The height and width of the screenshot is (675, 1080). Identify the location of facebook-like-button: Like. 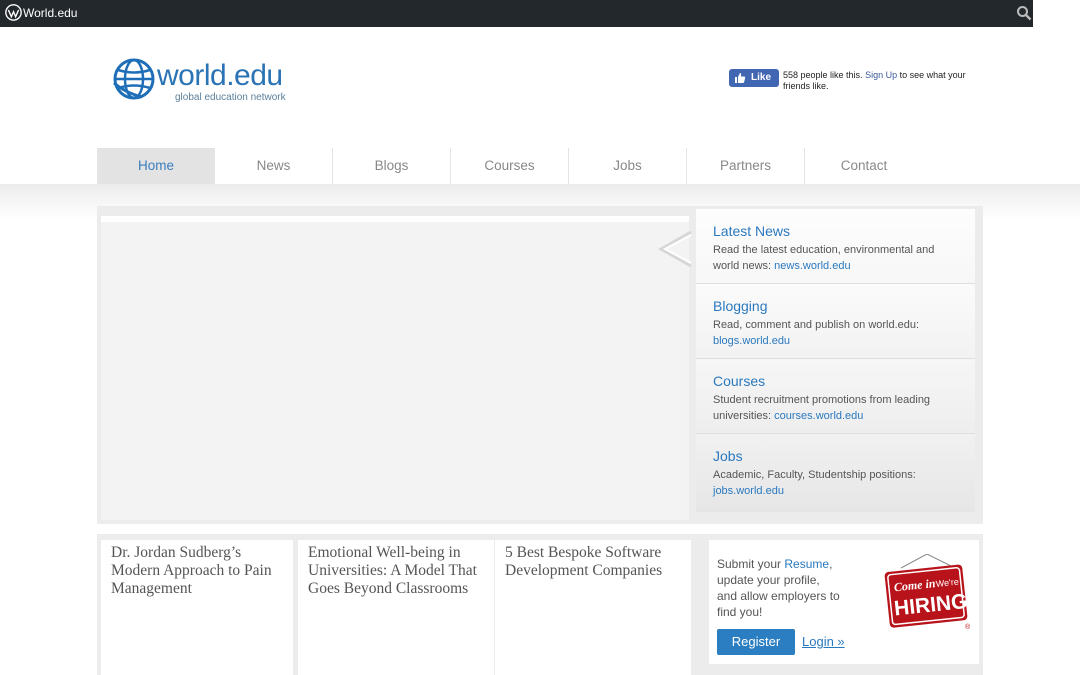
(754, 78).